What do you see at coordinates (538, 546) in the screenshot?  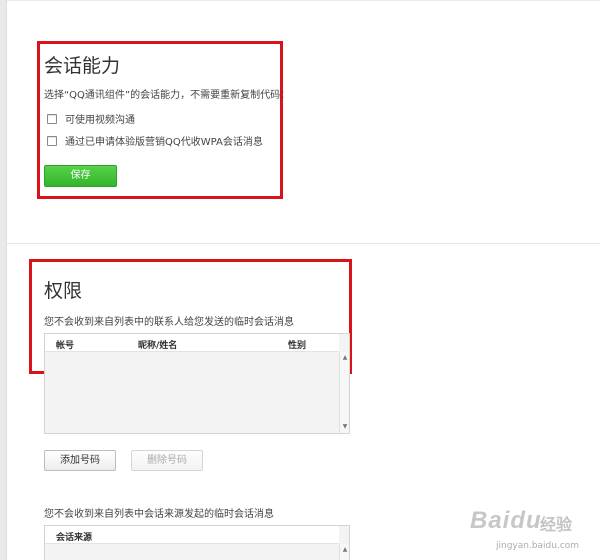 I see `watermark-url: jingyan.baidu.com` at bounding box center [538, 546].